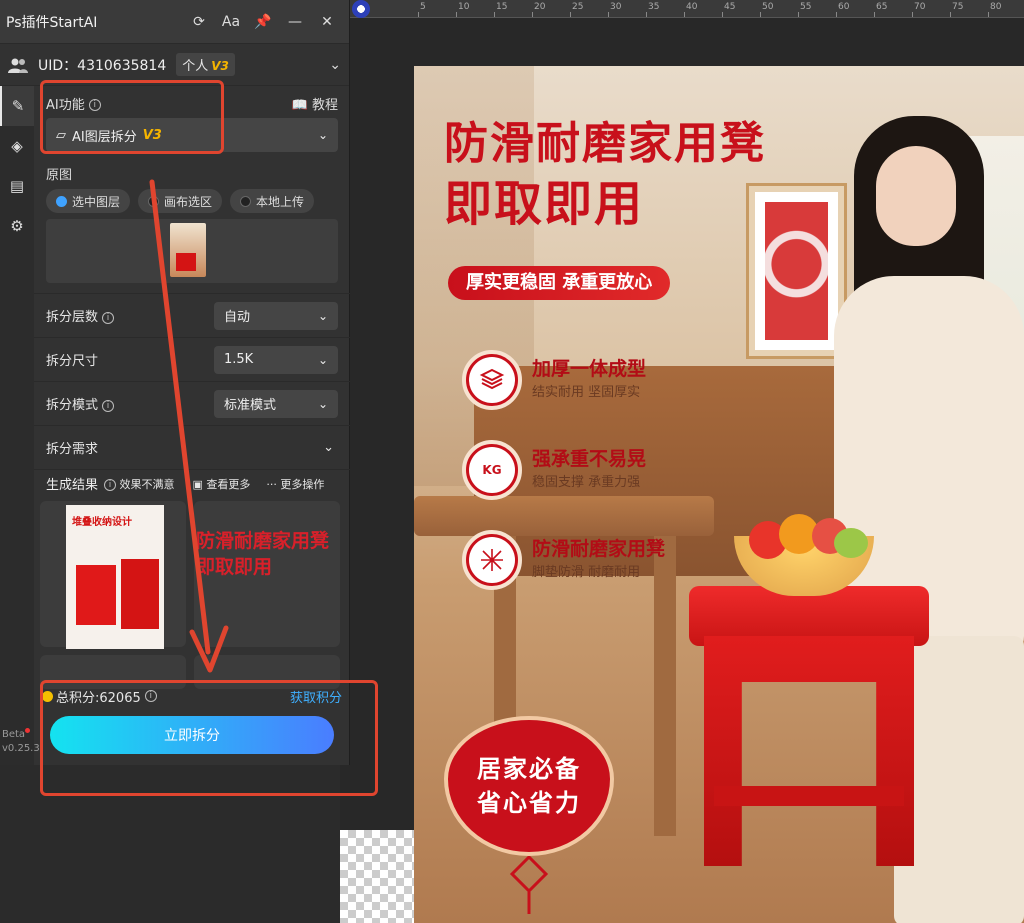  I want to click on split-size-row: 拆分尺寸 1.5K ⌄, so click(192, 359).